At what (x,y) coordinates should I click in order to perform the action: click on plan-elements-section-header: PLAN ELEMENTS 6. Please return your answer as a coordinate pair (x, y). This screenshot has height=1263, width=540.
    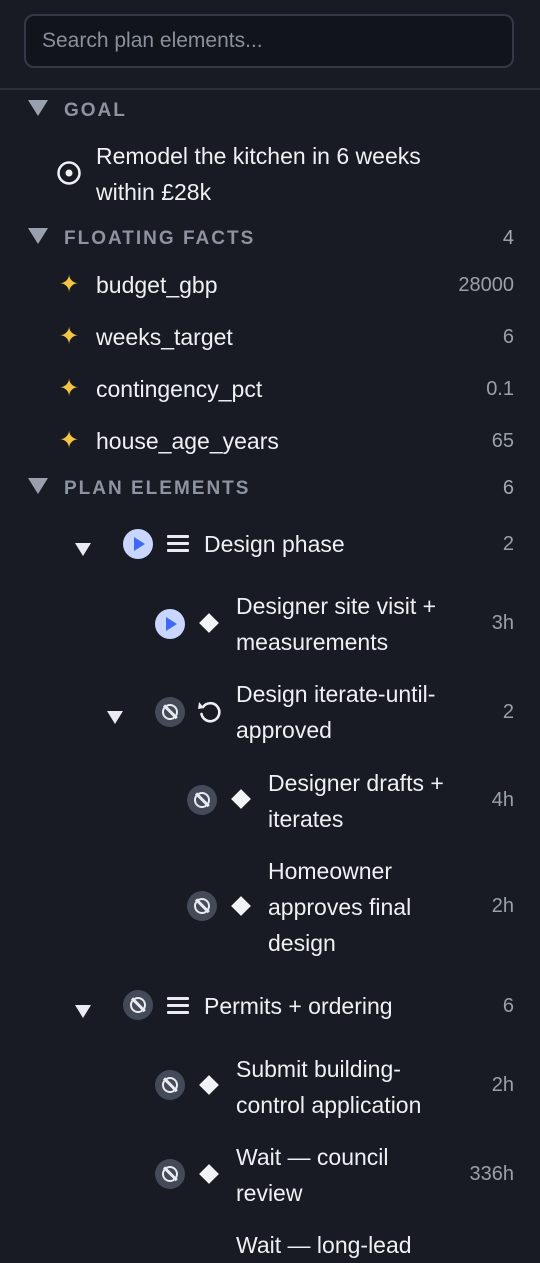
    Looking at the image, I should click on (270, 490).